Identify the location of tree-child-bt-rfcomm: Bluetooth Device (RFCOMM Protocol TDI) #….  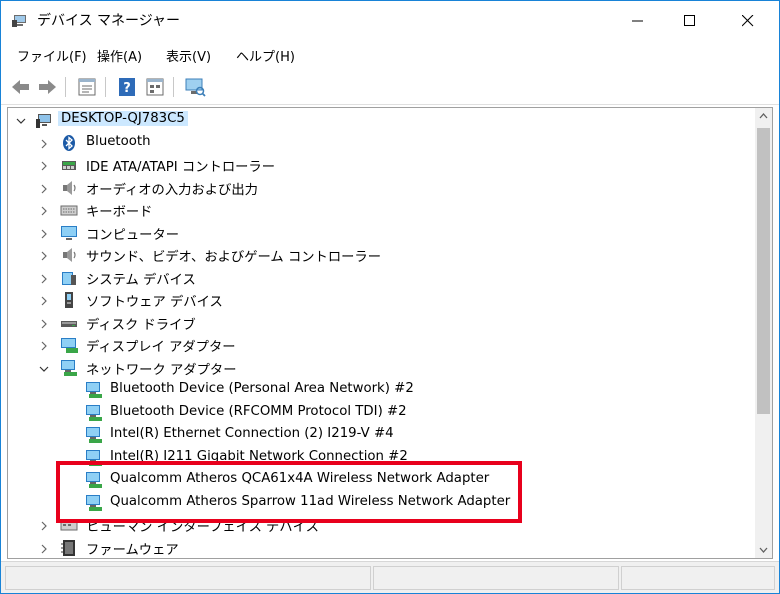
(383, 413).